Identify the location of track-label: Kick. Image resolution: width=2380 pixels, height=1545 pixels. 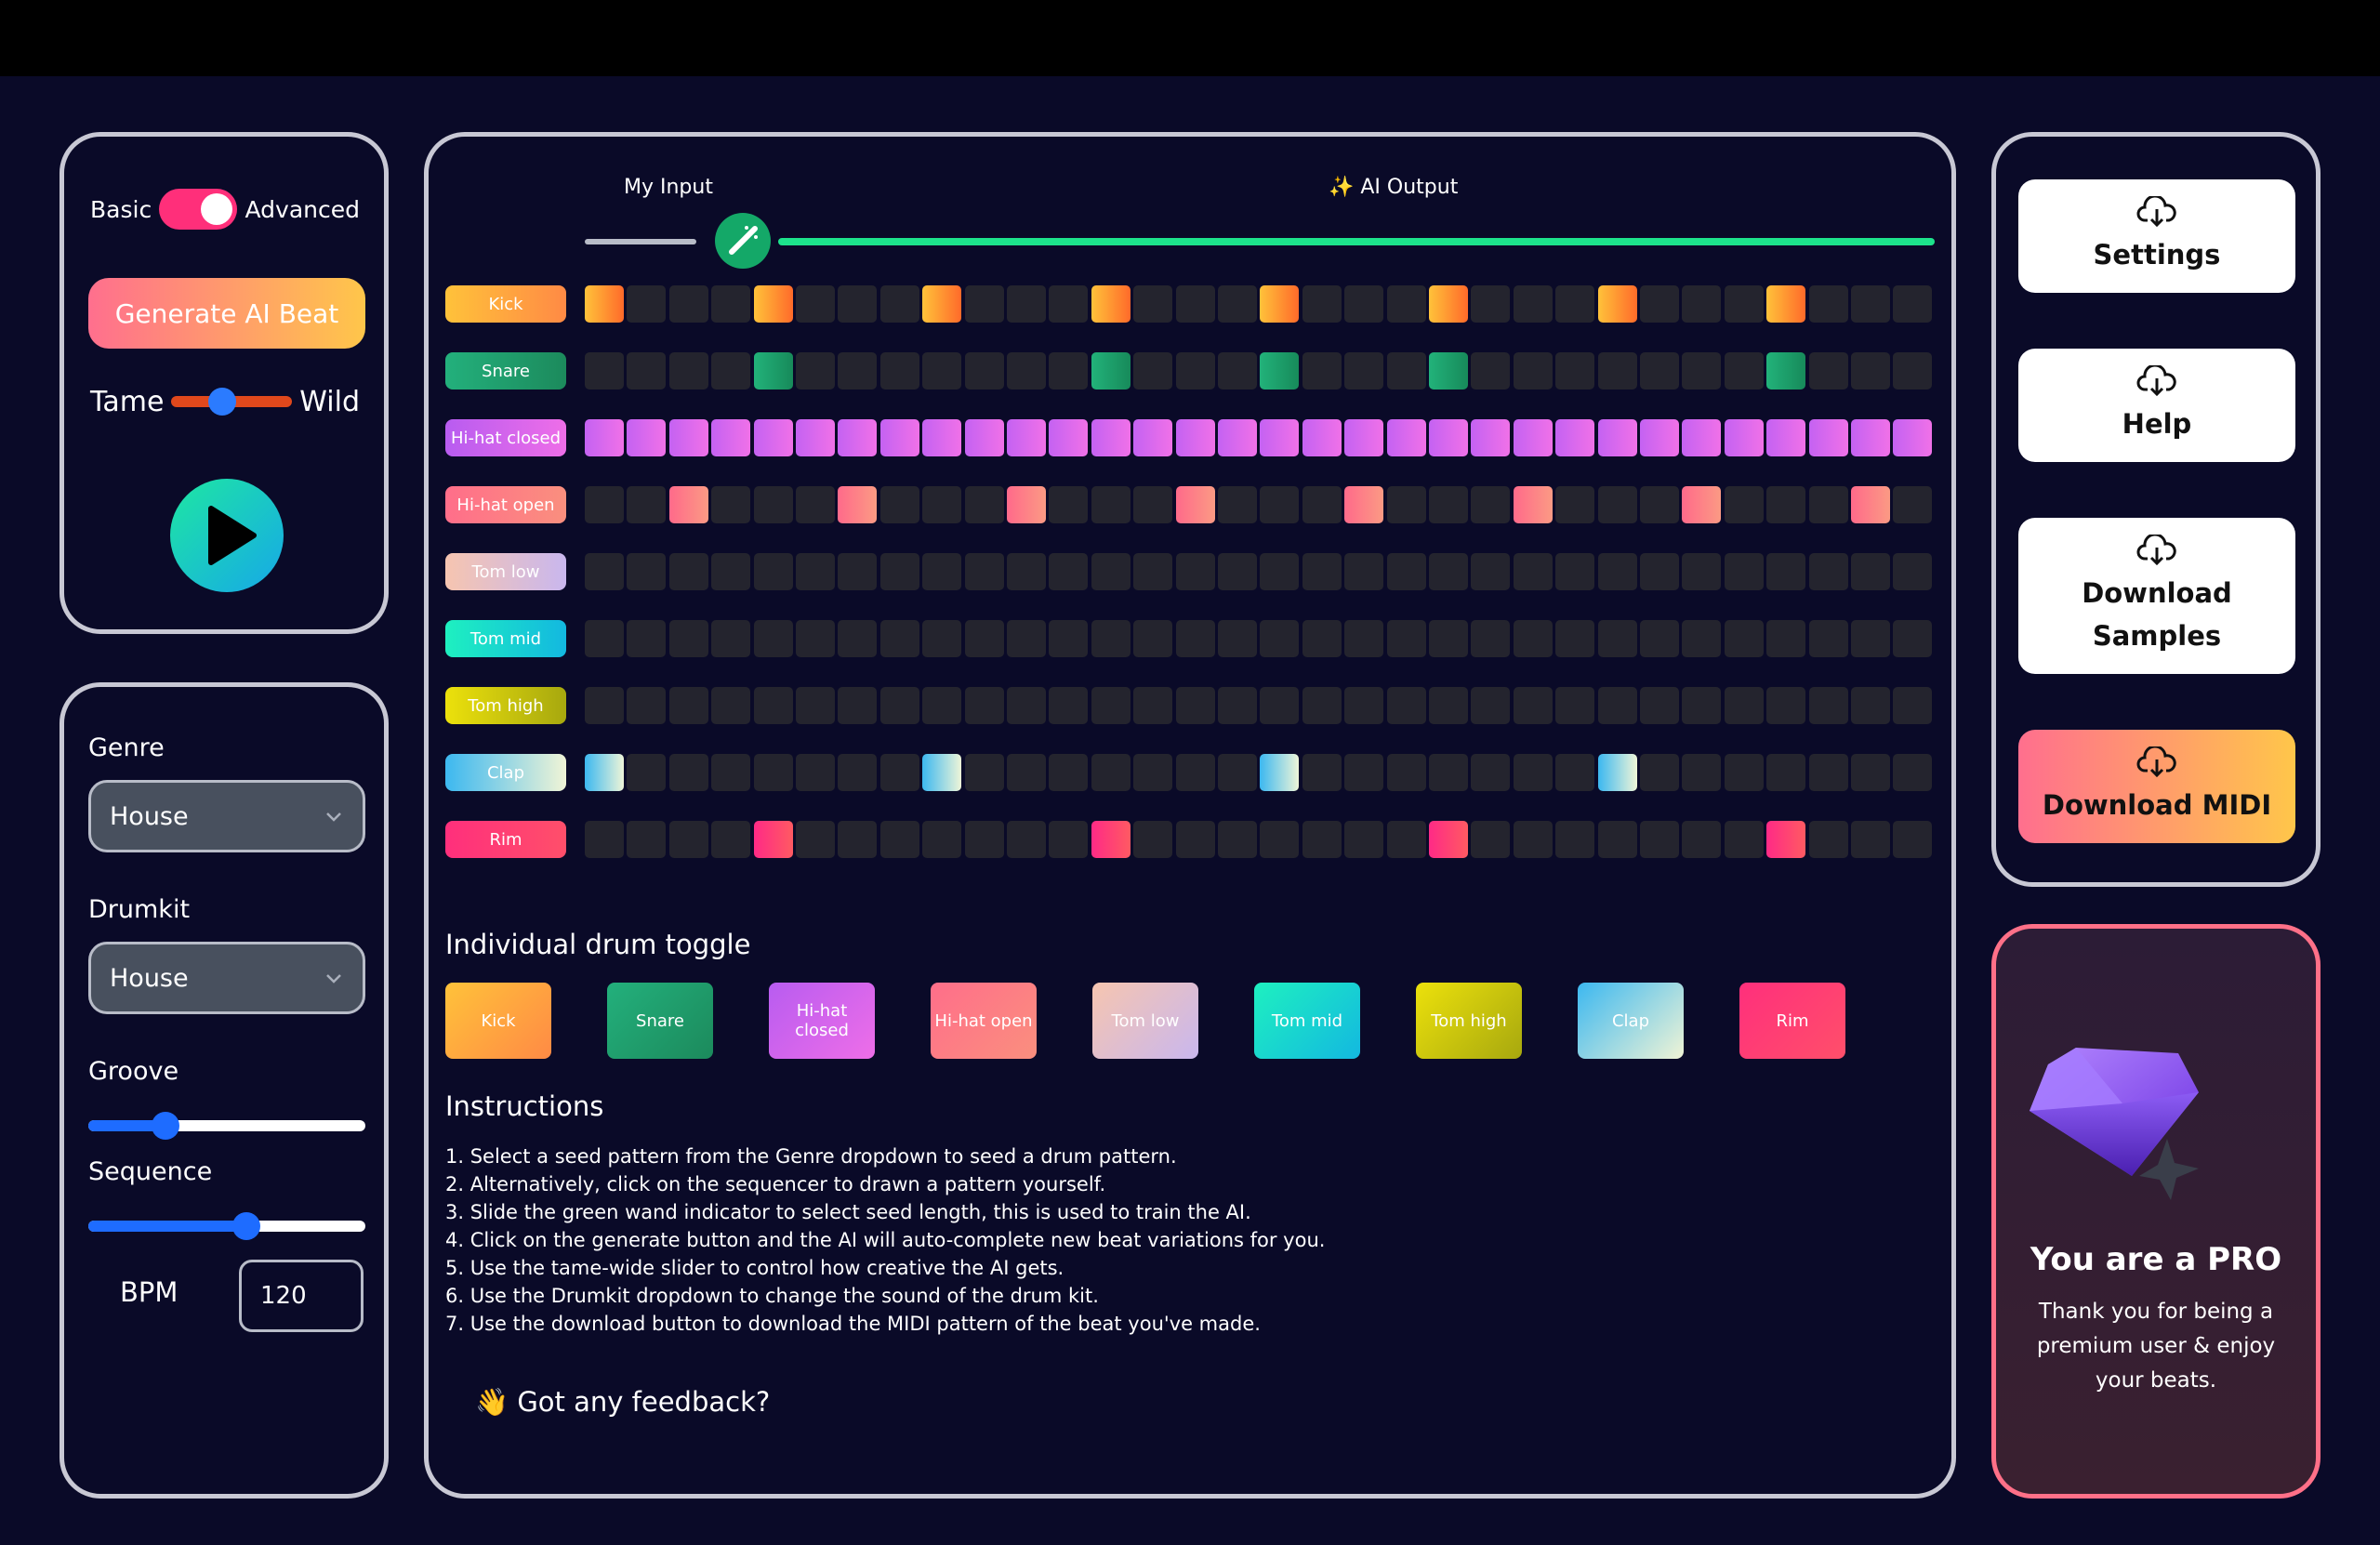
(505, 304).